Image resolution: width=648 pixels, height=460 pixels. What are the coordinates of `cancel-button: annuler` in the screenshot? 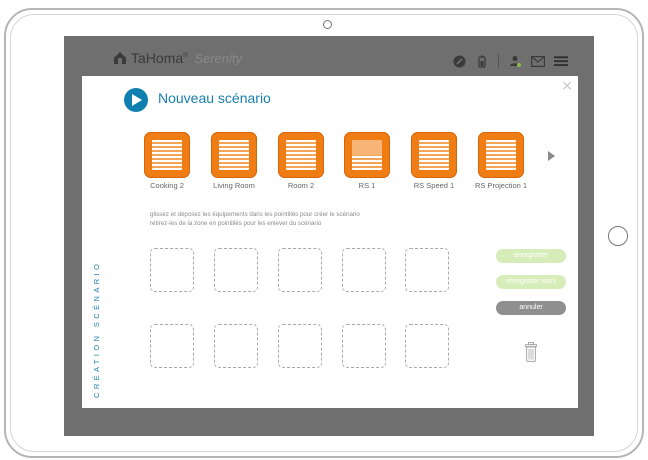 It's located at (531, 308).